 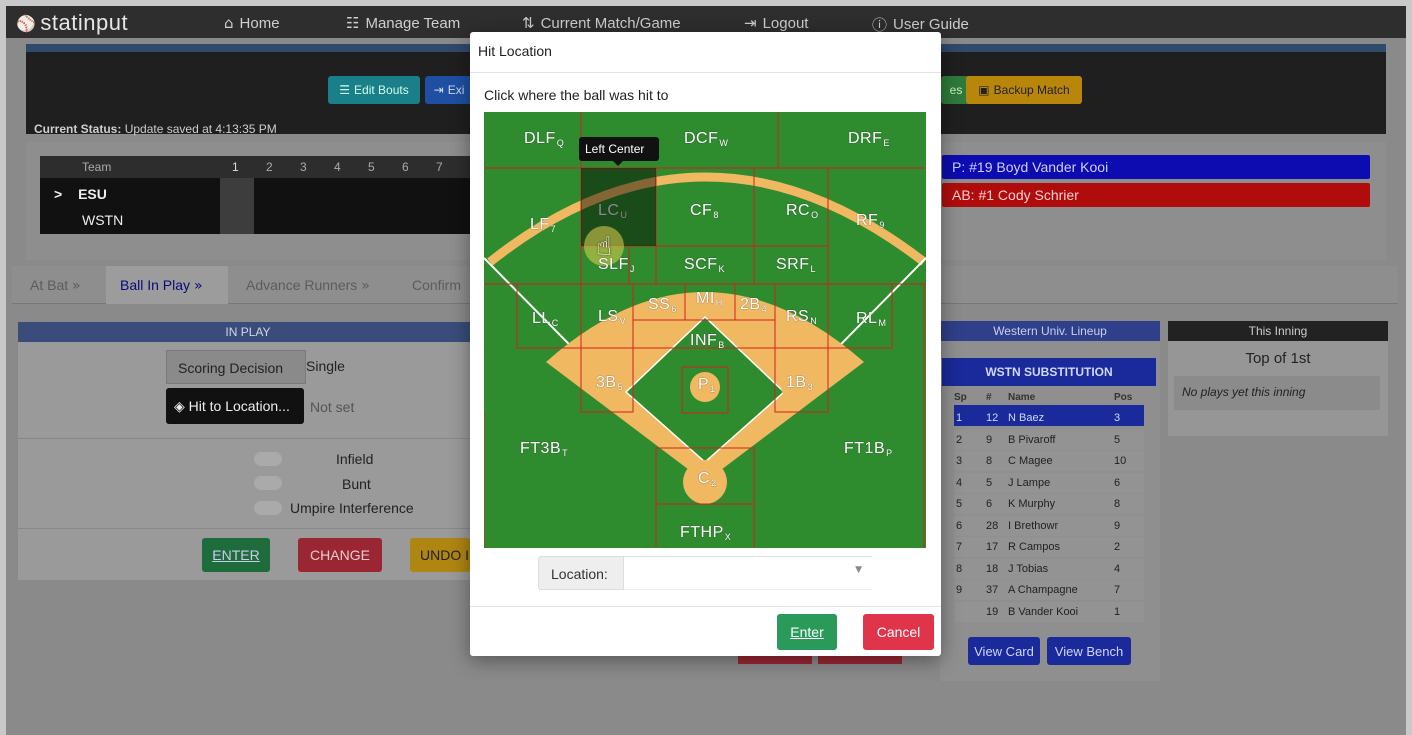 What do you see at coordinates (371, 167) in the screenshot?
I see `inning-5: 5` at bounding box center [371, 167].